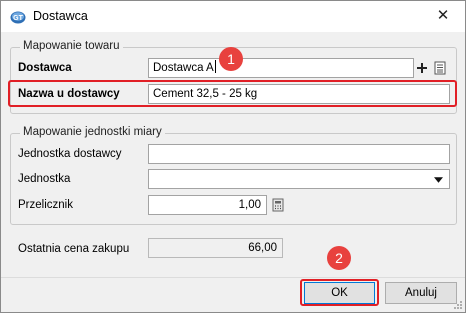  Describe the element at coordinates (45, 68) in the screenshot. I see `supplier-label: Dostawca` at that location.